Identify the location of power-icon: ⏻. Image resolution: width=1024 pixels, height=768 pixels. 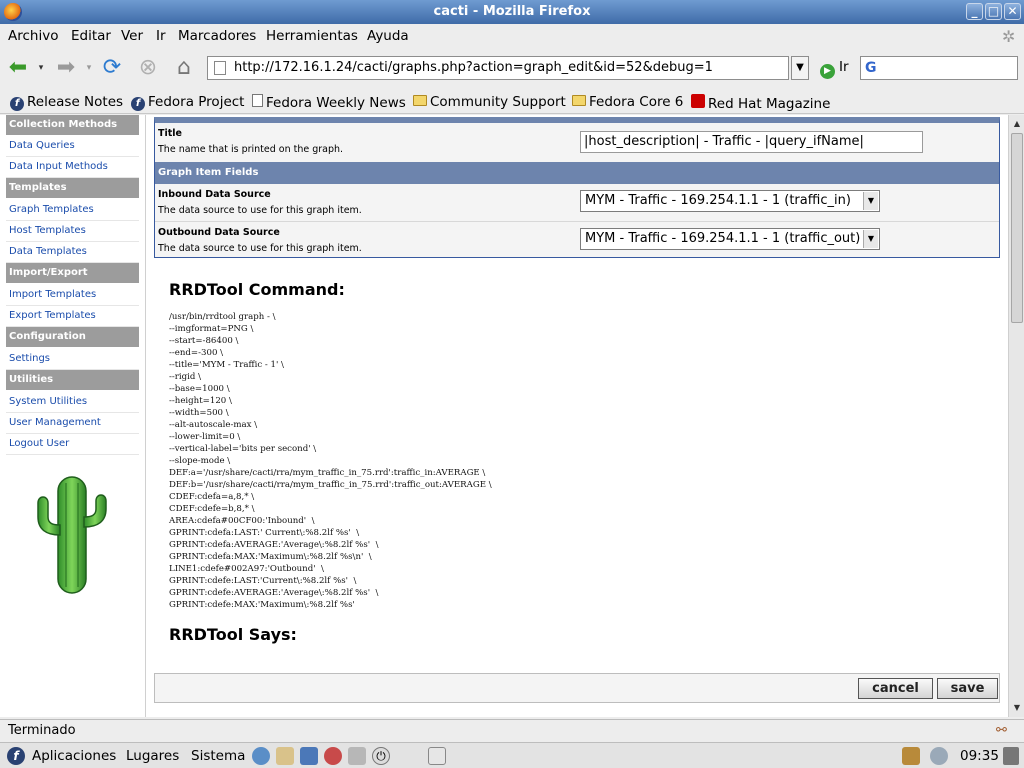
(381, 756).